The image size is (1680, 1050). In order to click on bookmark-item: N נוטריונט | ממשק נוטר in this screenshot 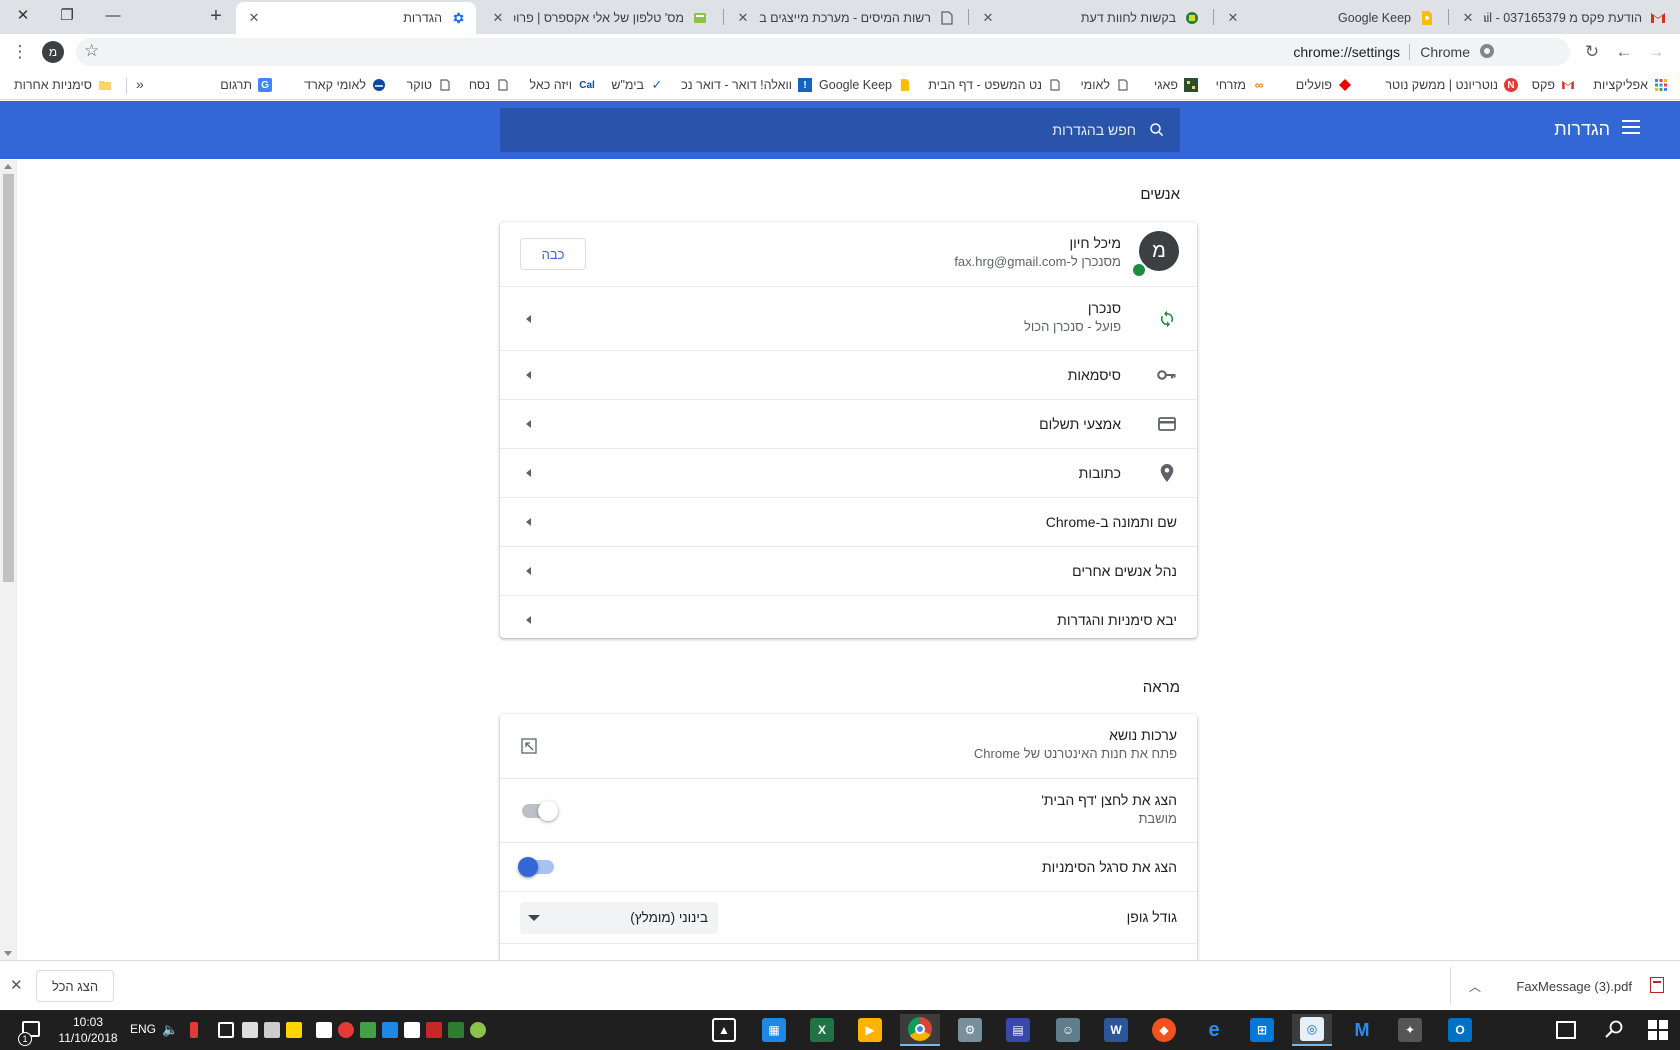, I will do `click(1451, 85)`.